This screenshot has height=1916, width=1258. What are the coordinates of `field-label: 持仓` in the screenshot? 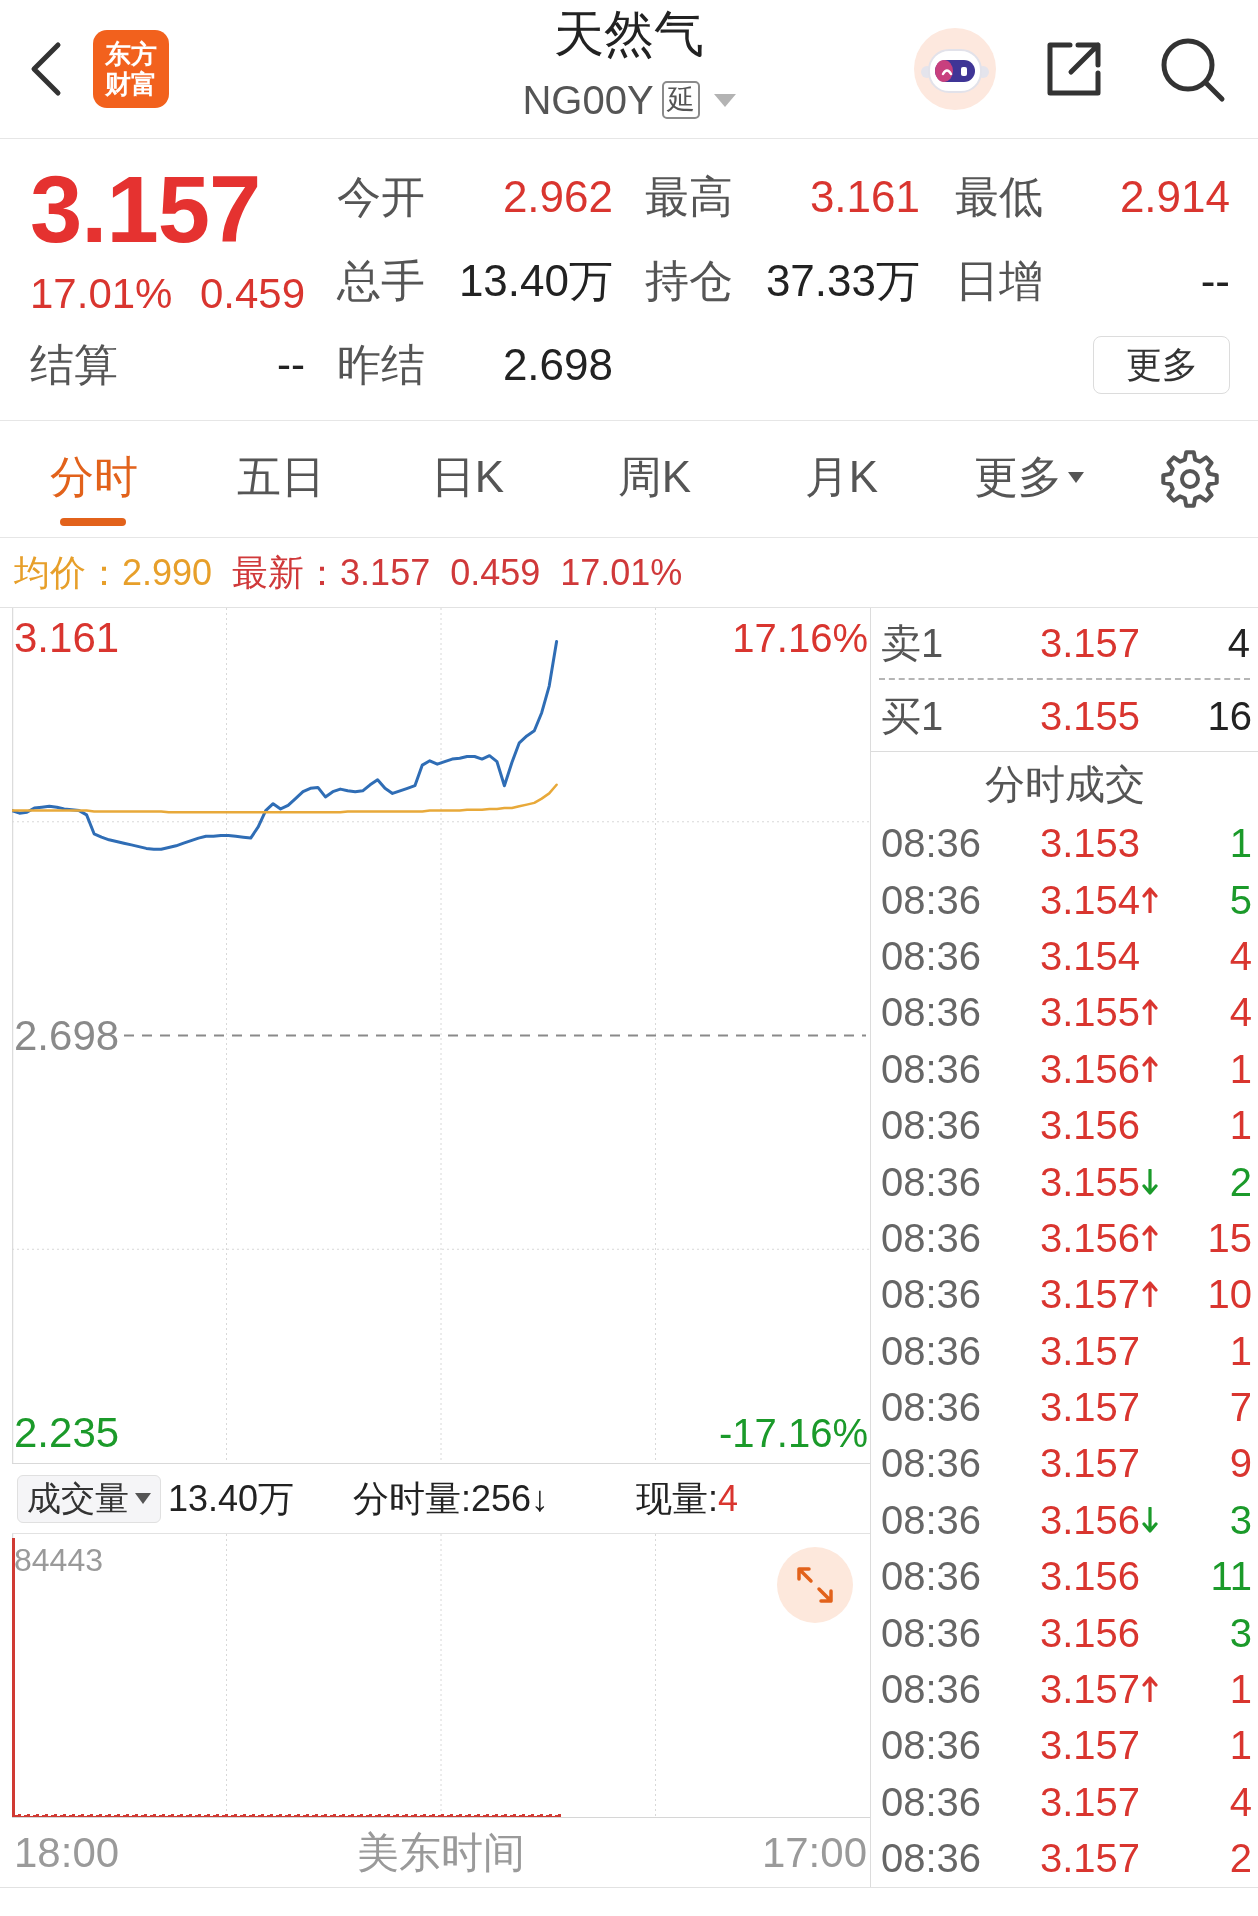 It's located at (689, 281).